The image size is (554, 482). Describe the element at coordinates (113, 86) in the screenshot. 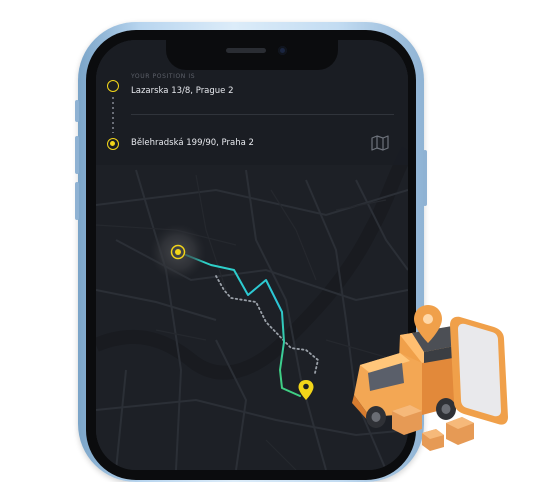

I see `origin-marker-icon` at that location.